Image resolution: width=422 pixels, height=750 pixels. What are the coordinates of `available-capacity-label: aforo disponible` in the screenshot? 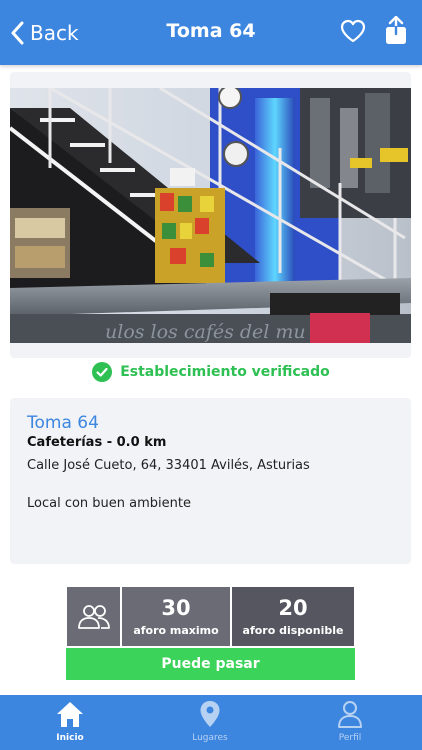 It's located at (293, 630).